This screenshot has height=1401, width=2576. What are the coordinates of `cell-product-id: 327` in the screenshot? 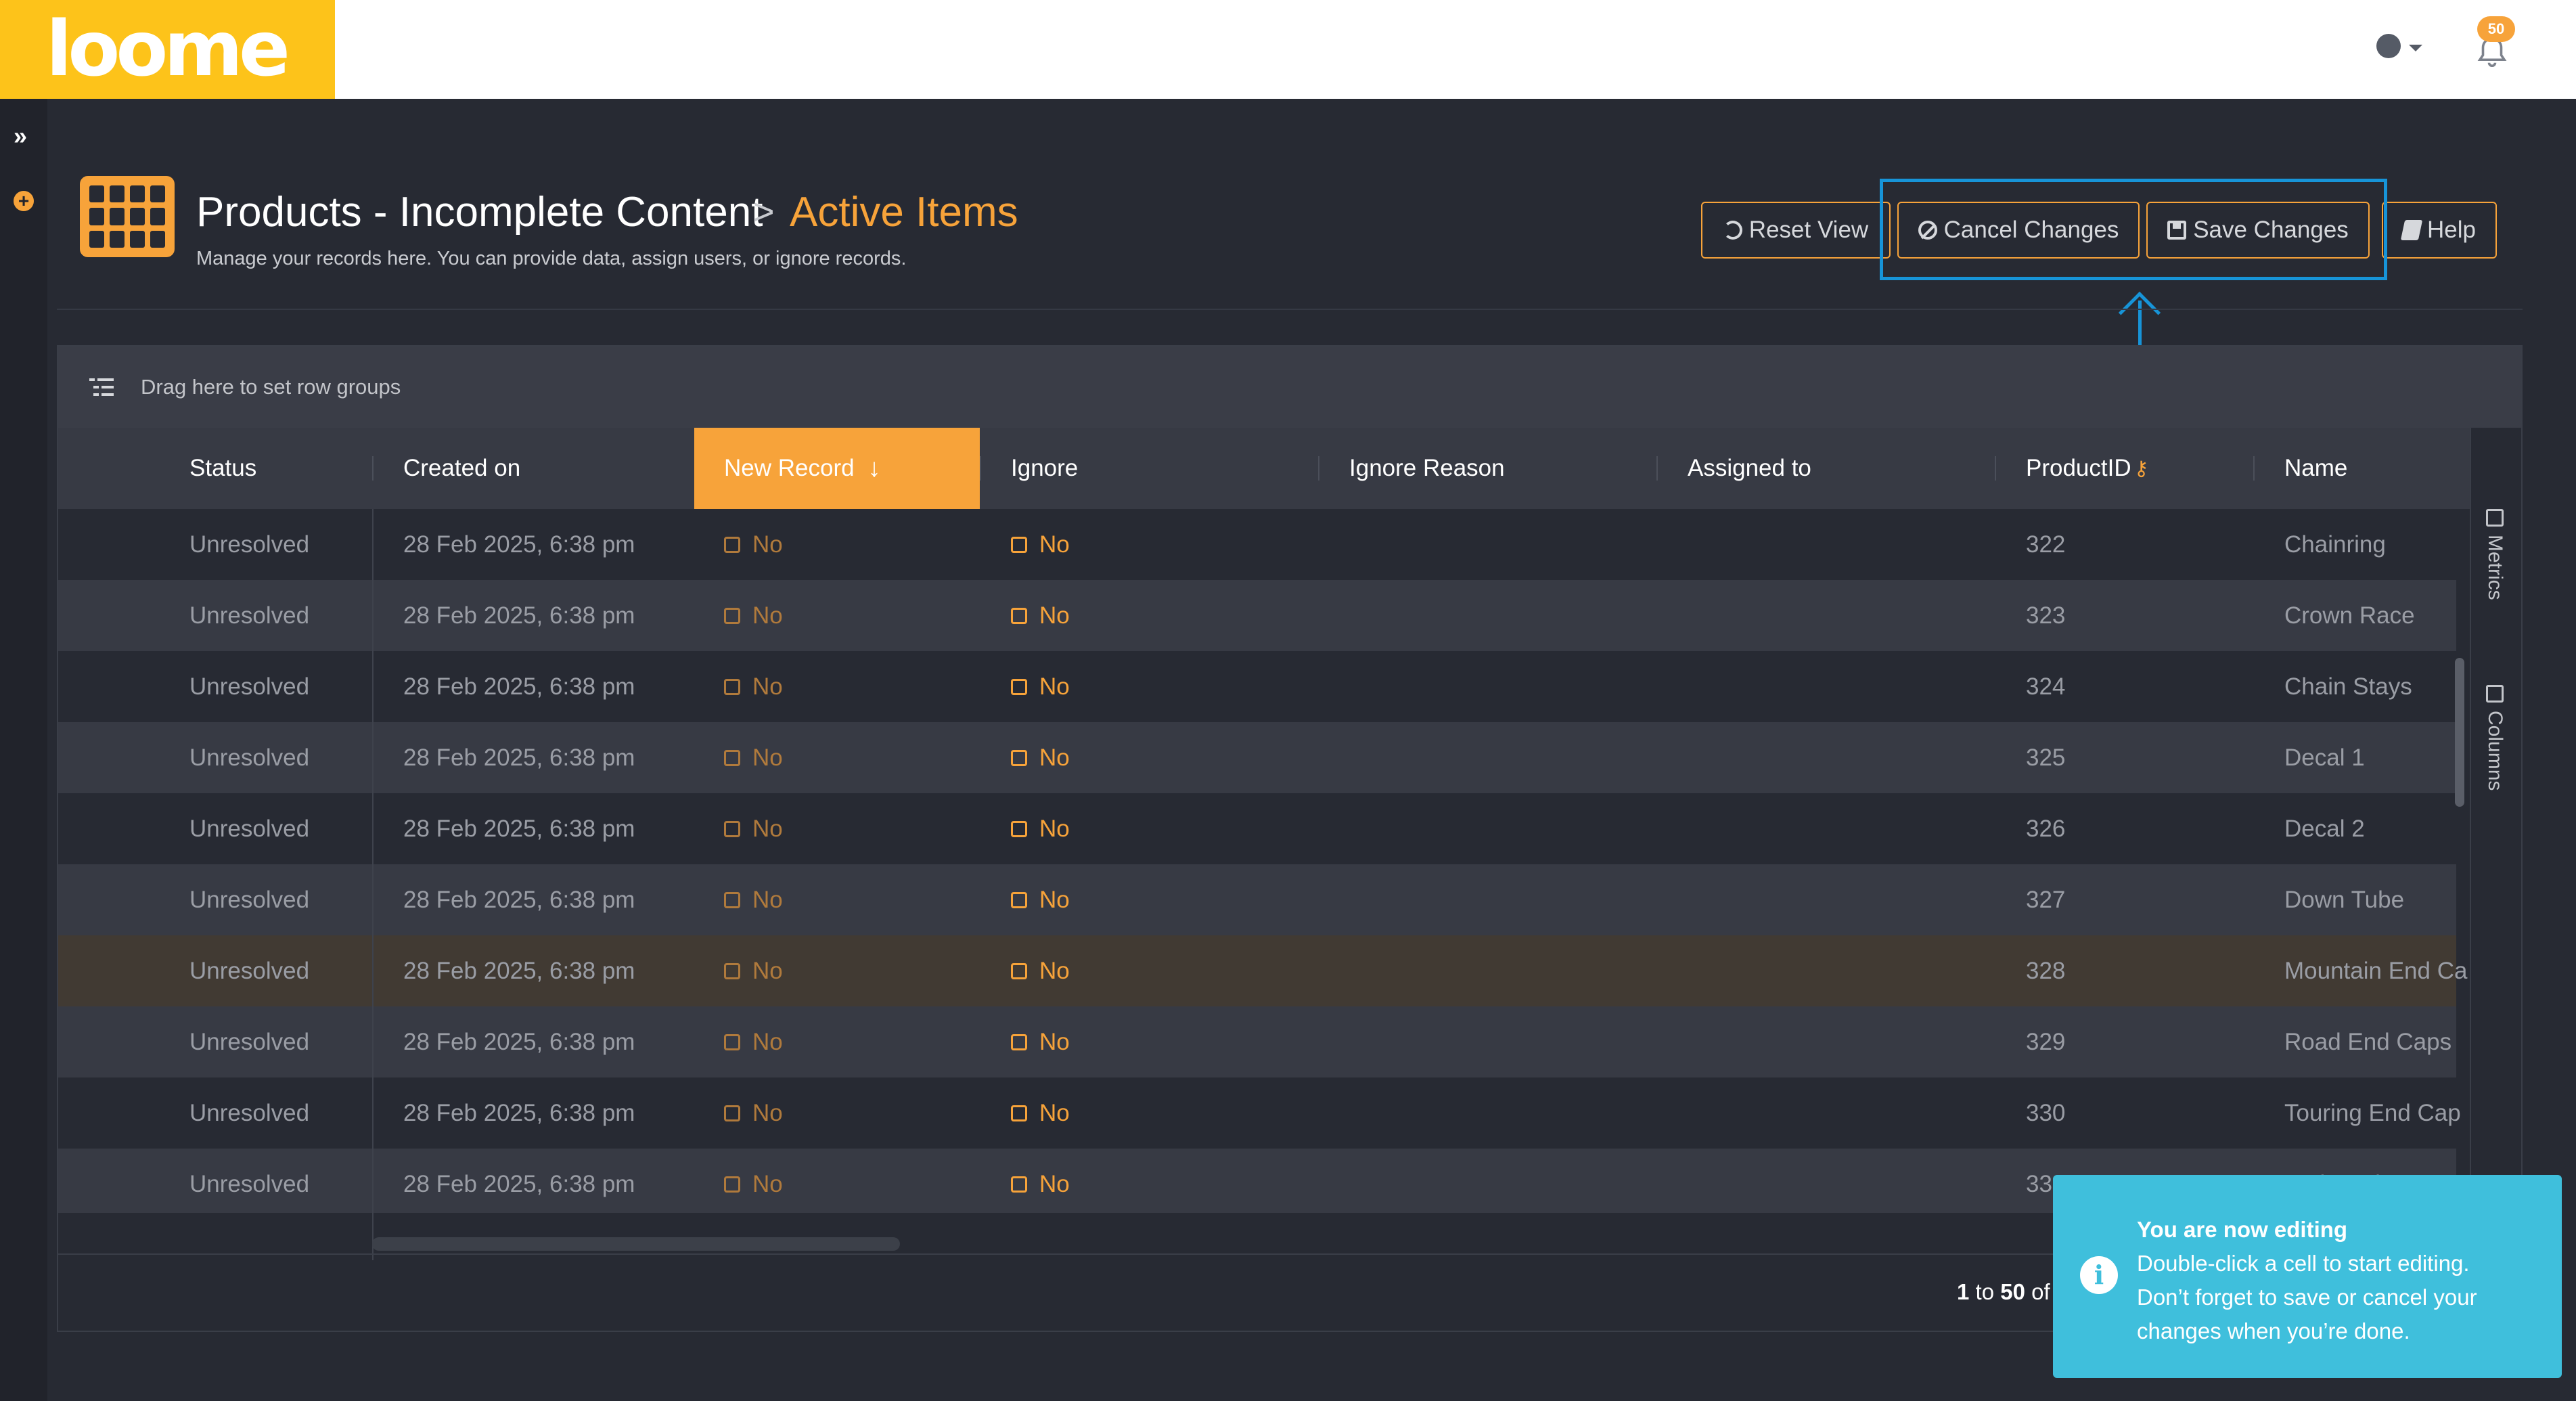 It's located at (2137, 899).